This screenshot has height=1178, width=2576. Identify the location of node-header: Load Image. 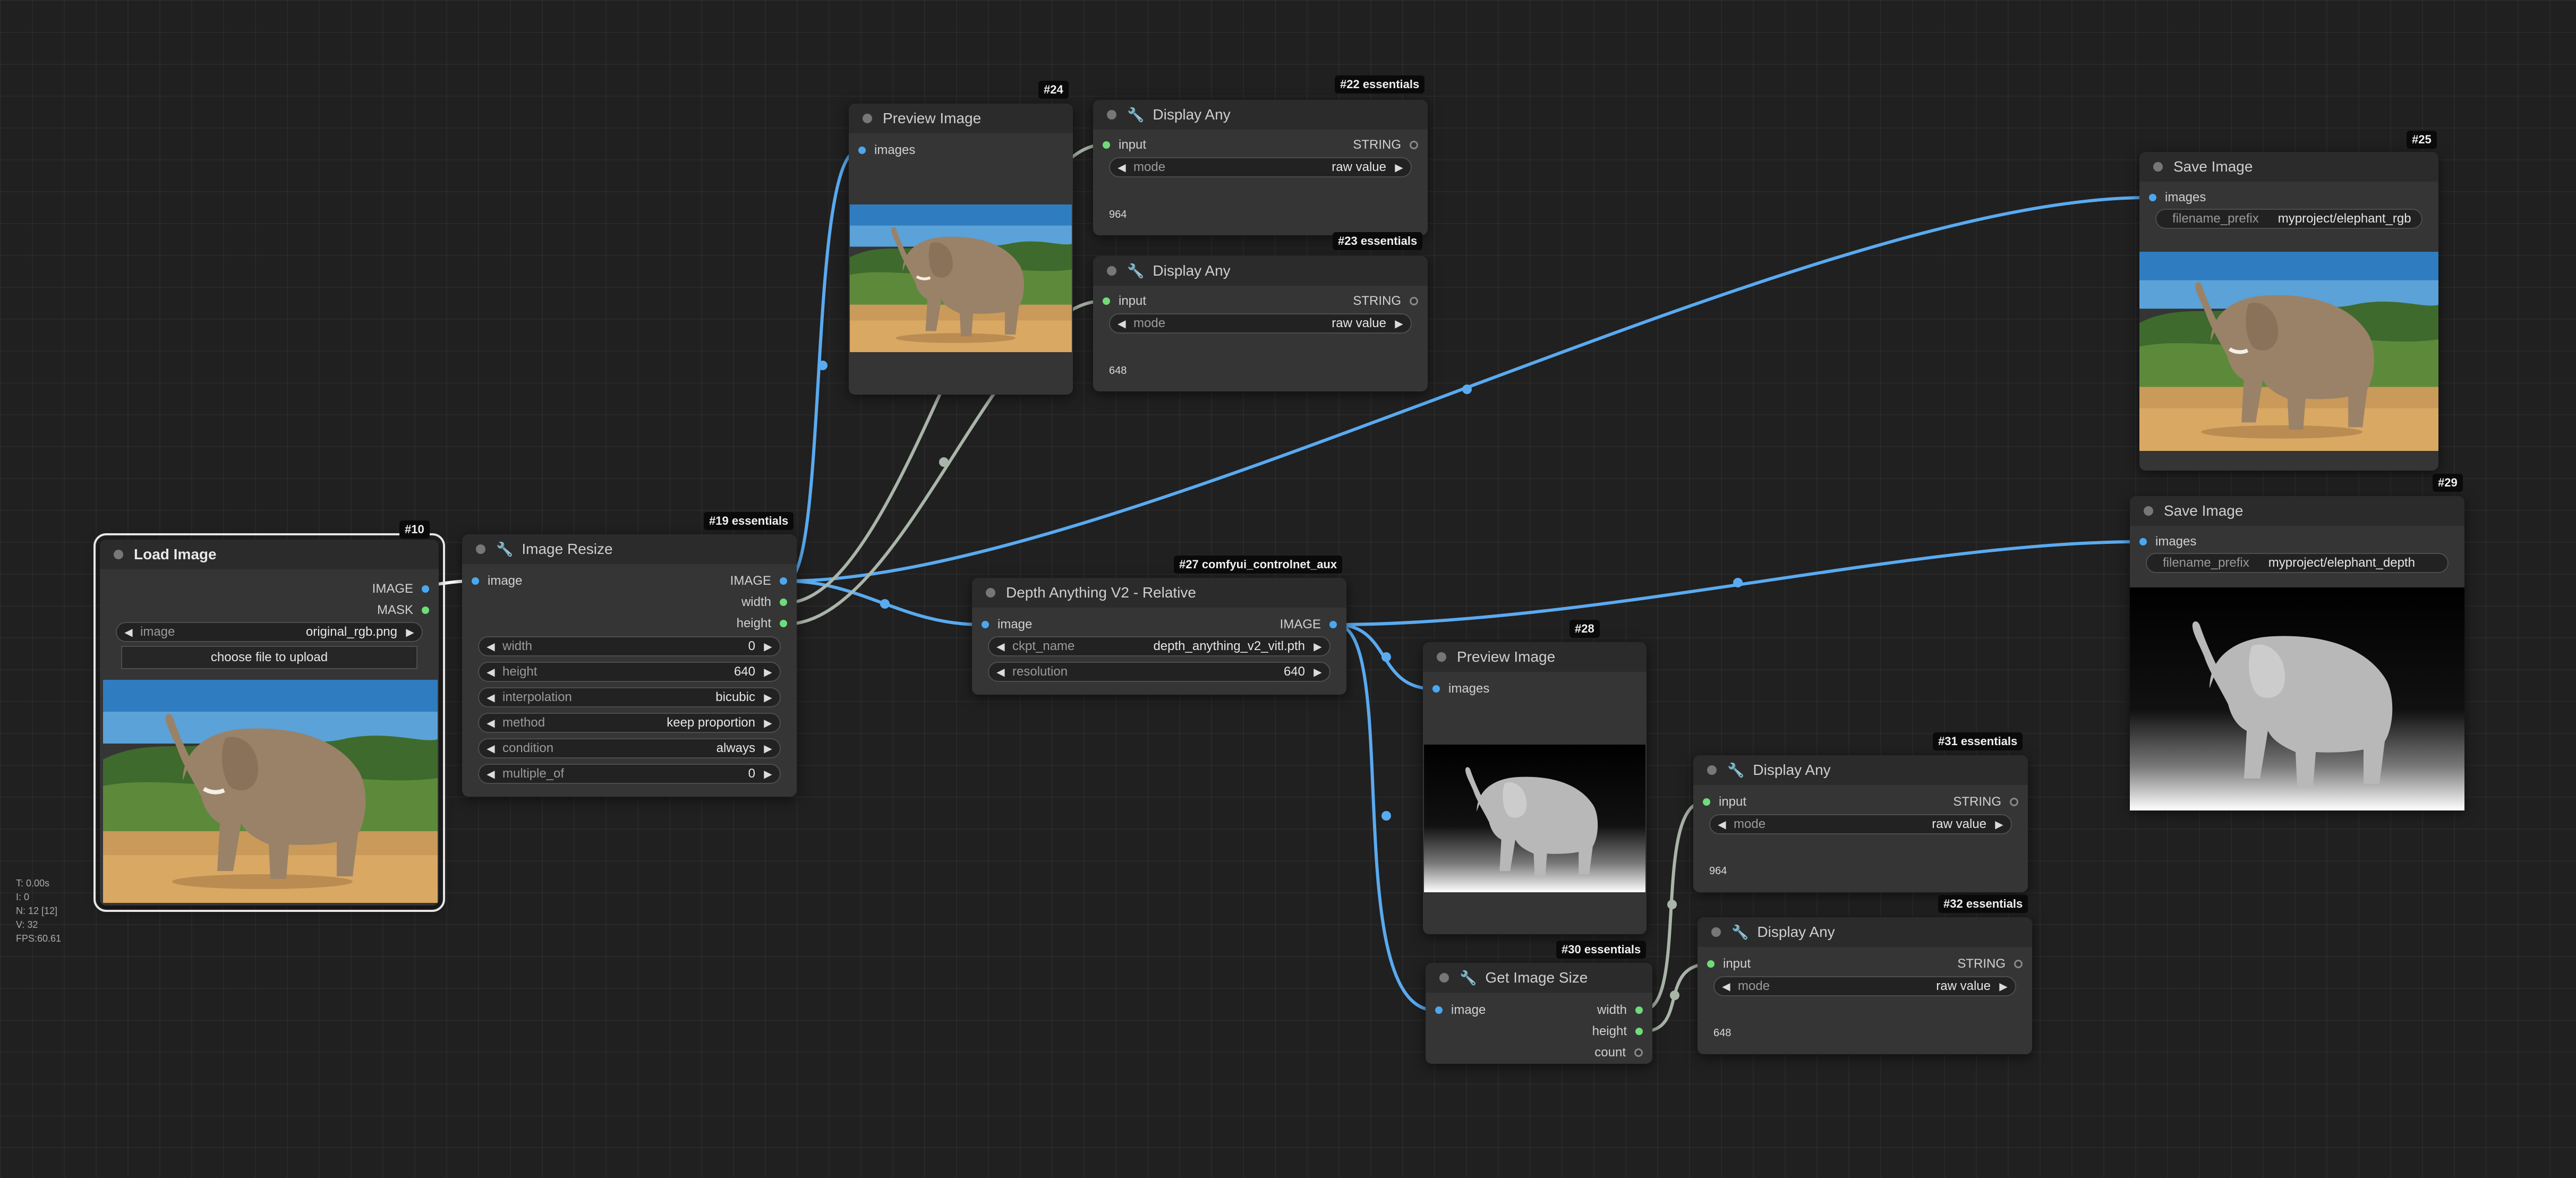
(270, 554).